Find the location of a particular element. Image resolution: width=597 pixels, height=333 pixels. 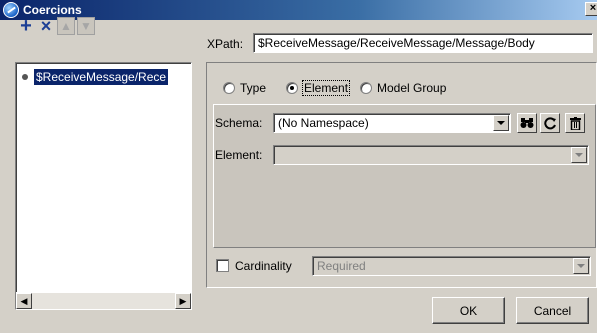

binoculars-icon is located at coordinates (527, 123).